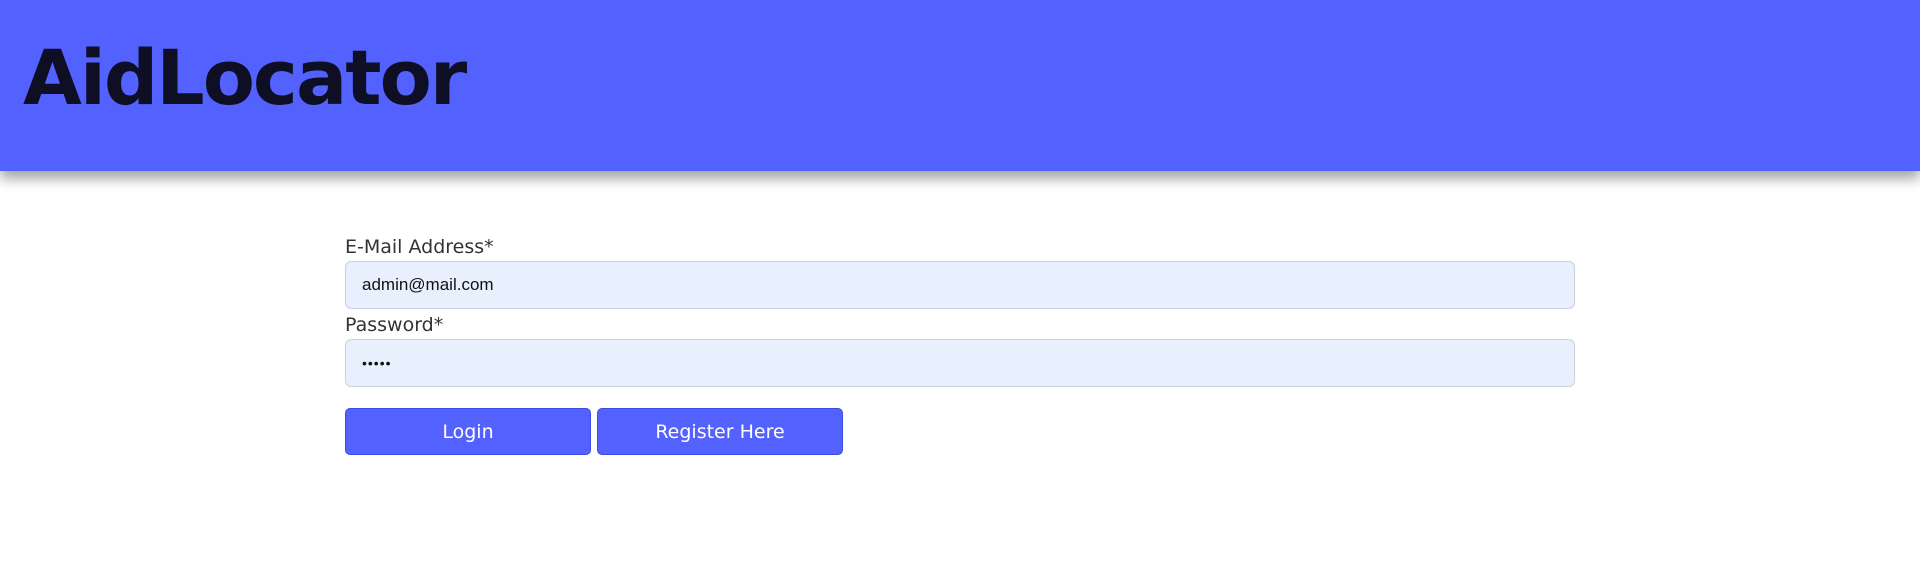  What do you see at coordinates (419, 247) in the screenshot?
I see `email-label: E-Mail Address*` at bounding box center [419, 247].